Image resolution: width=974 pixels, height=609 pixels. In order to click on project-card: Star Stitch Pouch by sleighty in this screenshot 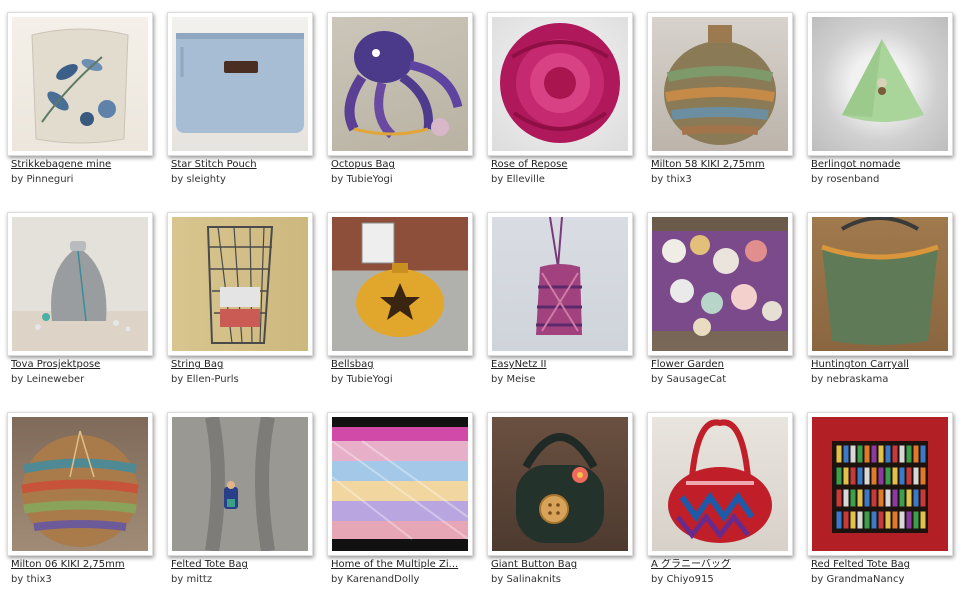, I will do `click(247, 109)`.